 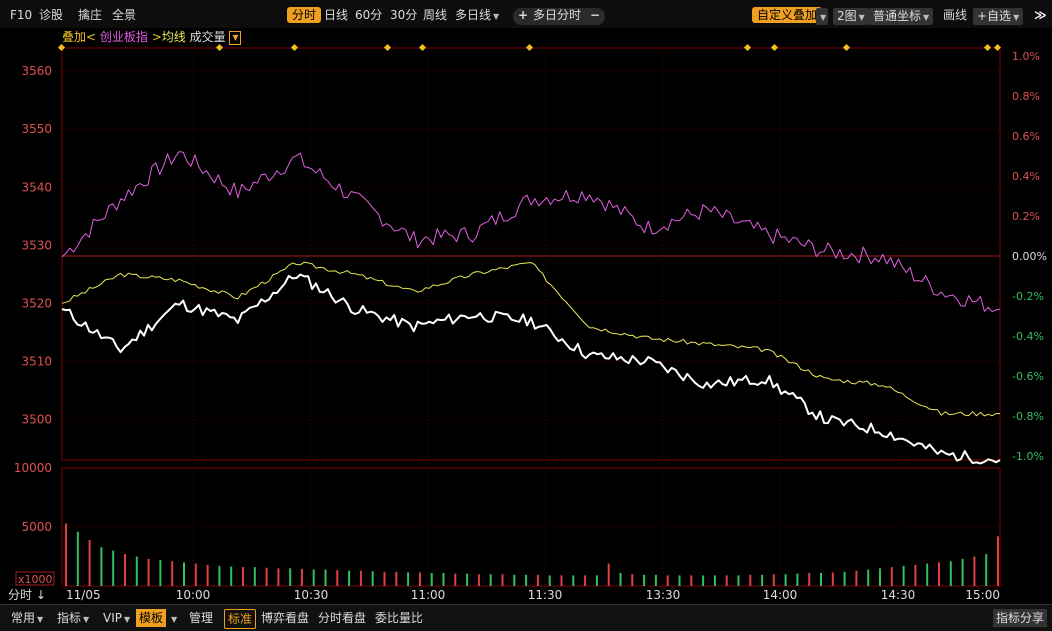 What do you see at coordinates (780, 595) in the screenshot?
I see `time-axis-label: 14:00` at bounding box center [780, 595].